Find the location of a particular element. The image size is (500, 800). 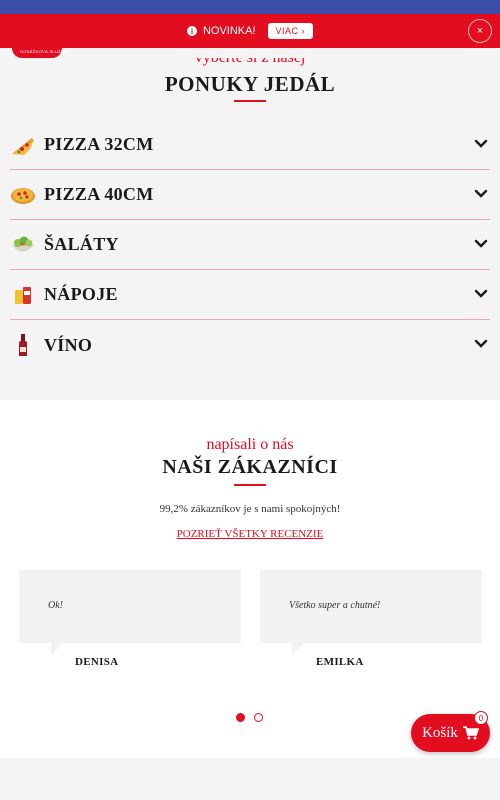

all-reviews-link: POZRIEŤ VŠETKY RECENZIE is located at coordinates (250, 534).